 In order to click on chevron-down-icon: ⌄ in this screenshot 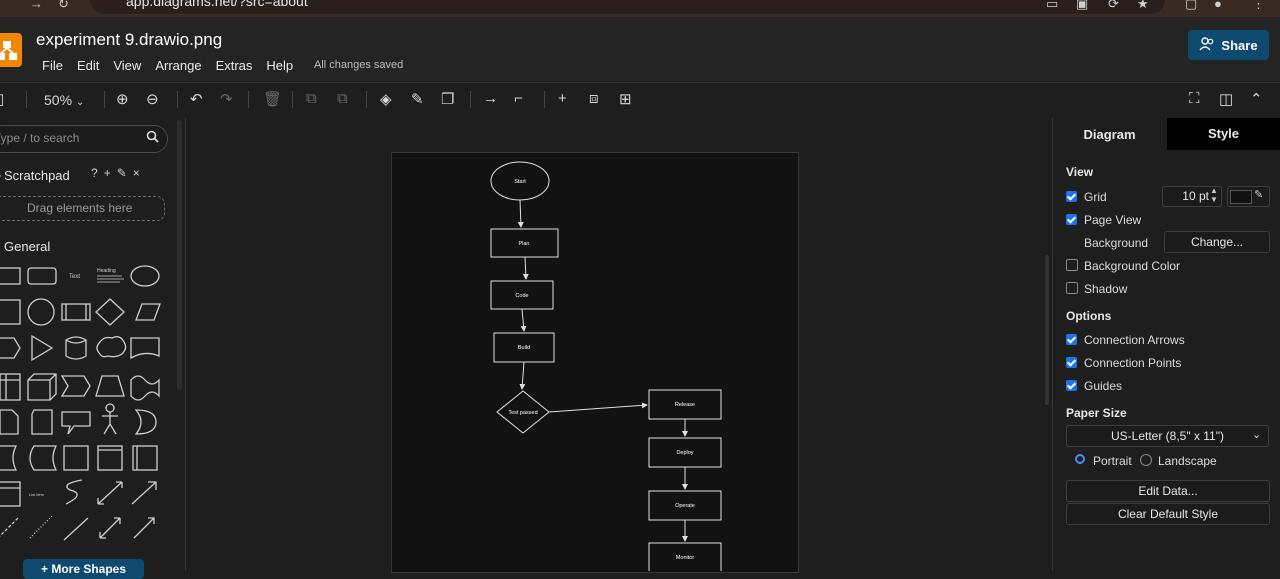, I will do `click(1257, 435)`.